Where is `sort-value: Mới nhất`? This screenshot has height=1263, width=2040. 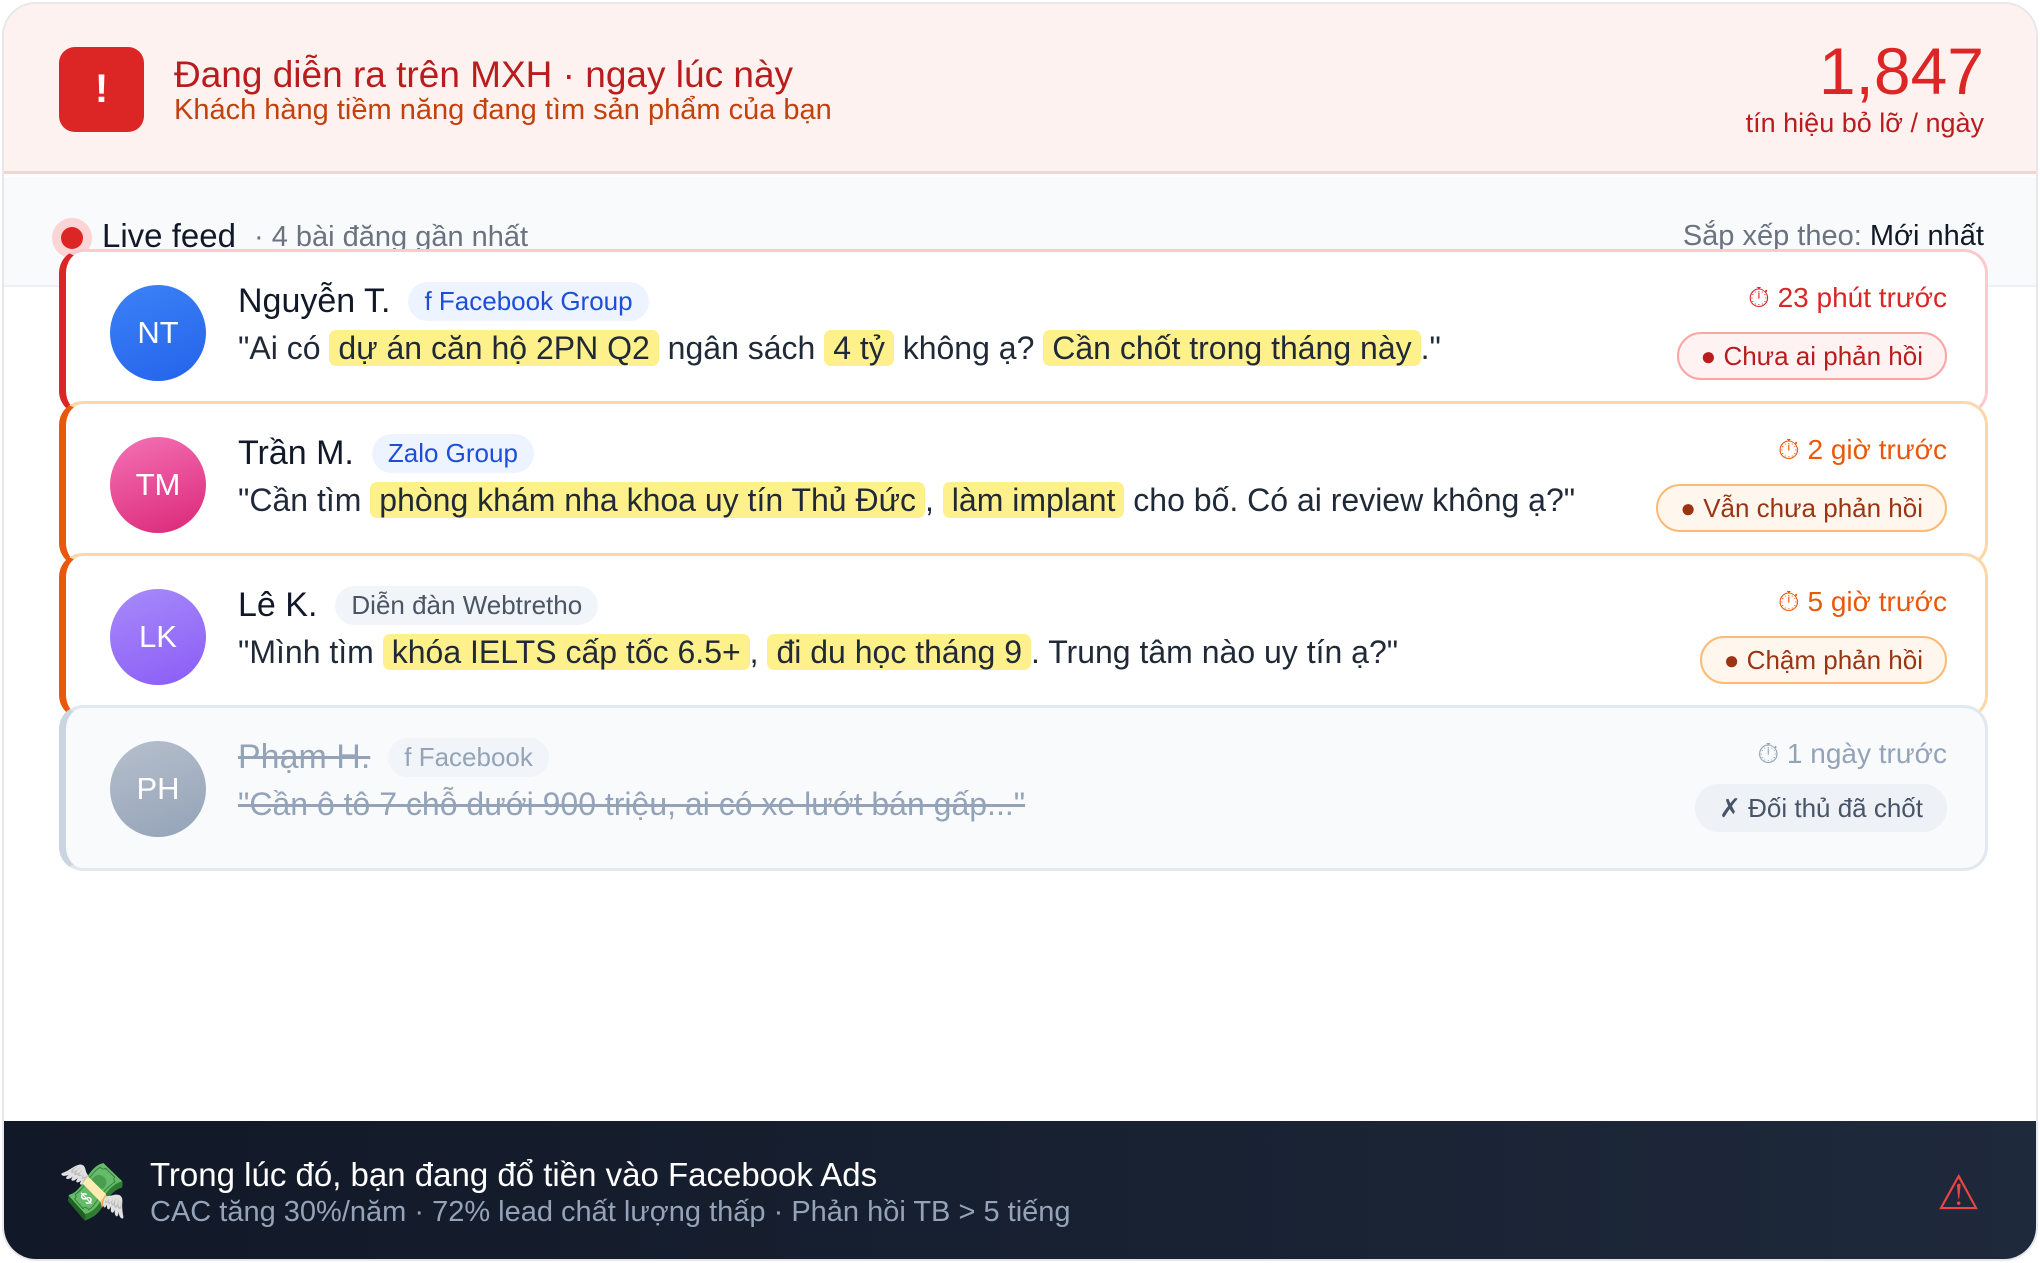
sort-value: Mới nhất is located at coordinates (1927, 236).